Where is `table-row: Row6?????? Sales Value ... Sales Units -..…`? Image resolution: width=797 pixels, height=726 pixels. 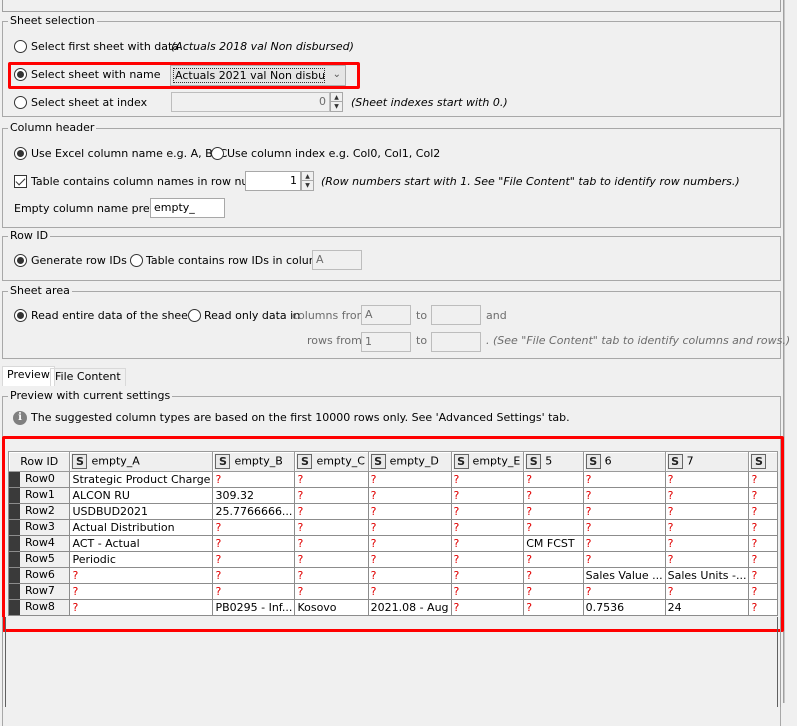
table-row: Row6?????? Sales Value ... Sales Units -..… is located at coordinates (393, 575).